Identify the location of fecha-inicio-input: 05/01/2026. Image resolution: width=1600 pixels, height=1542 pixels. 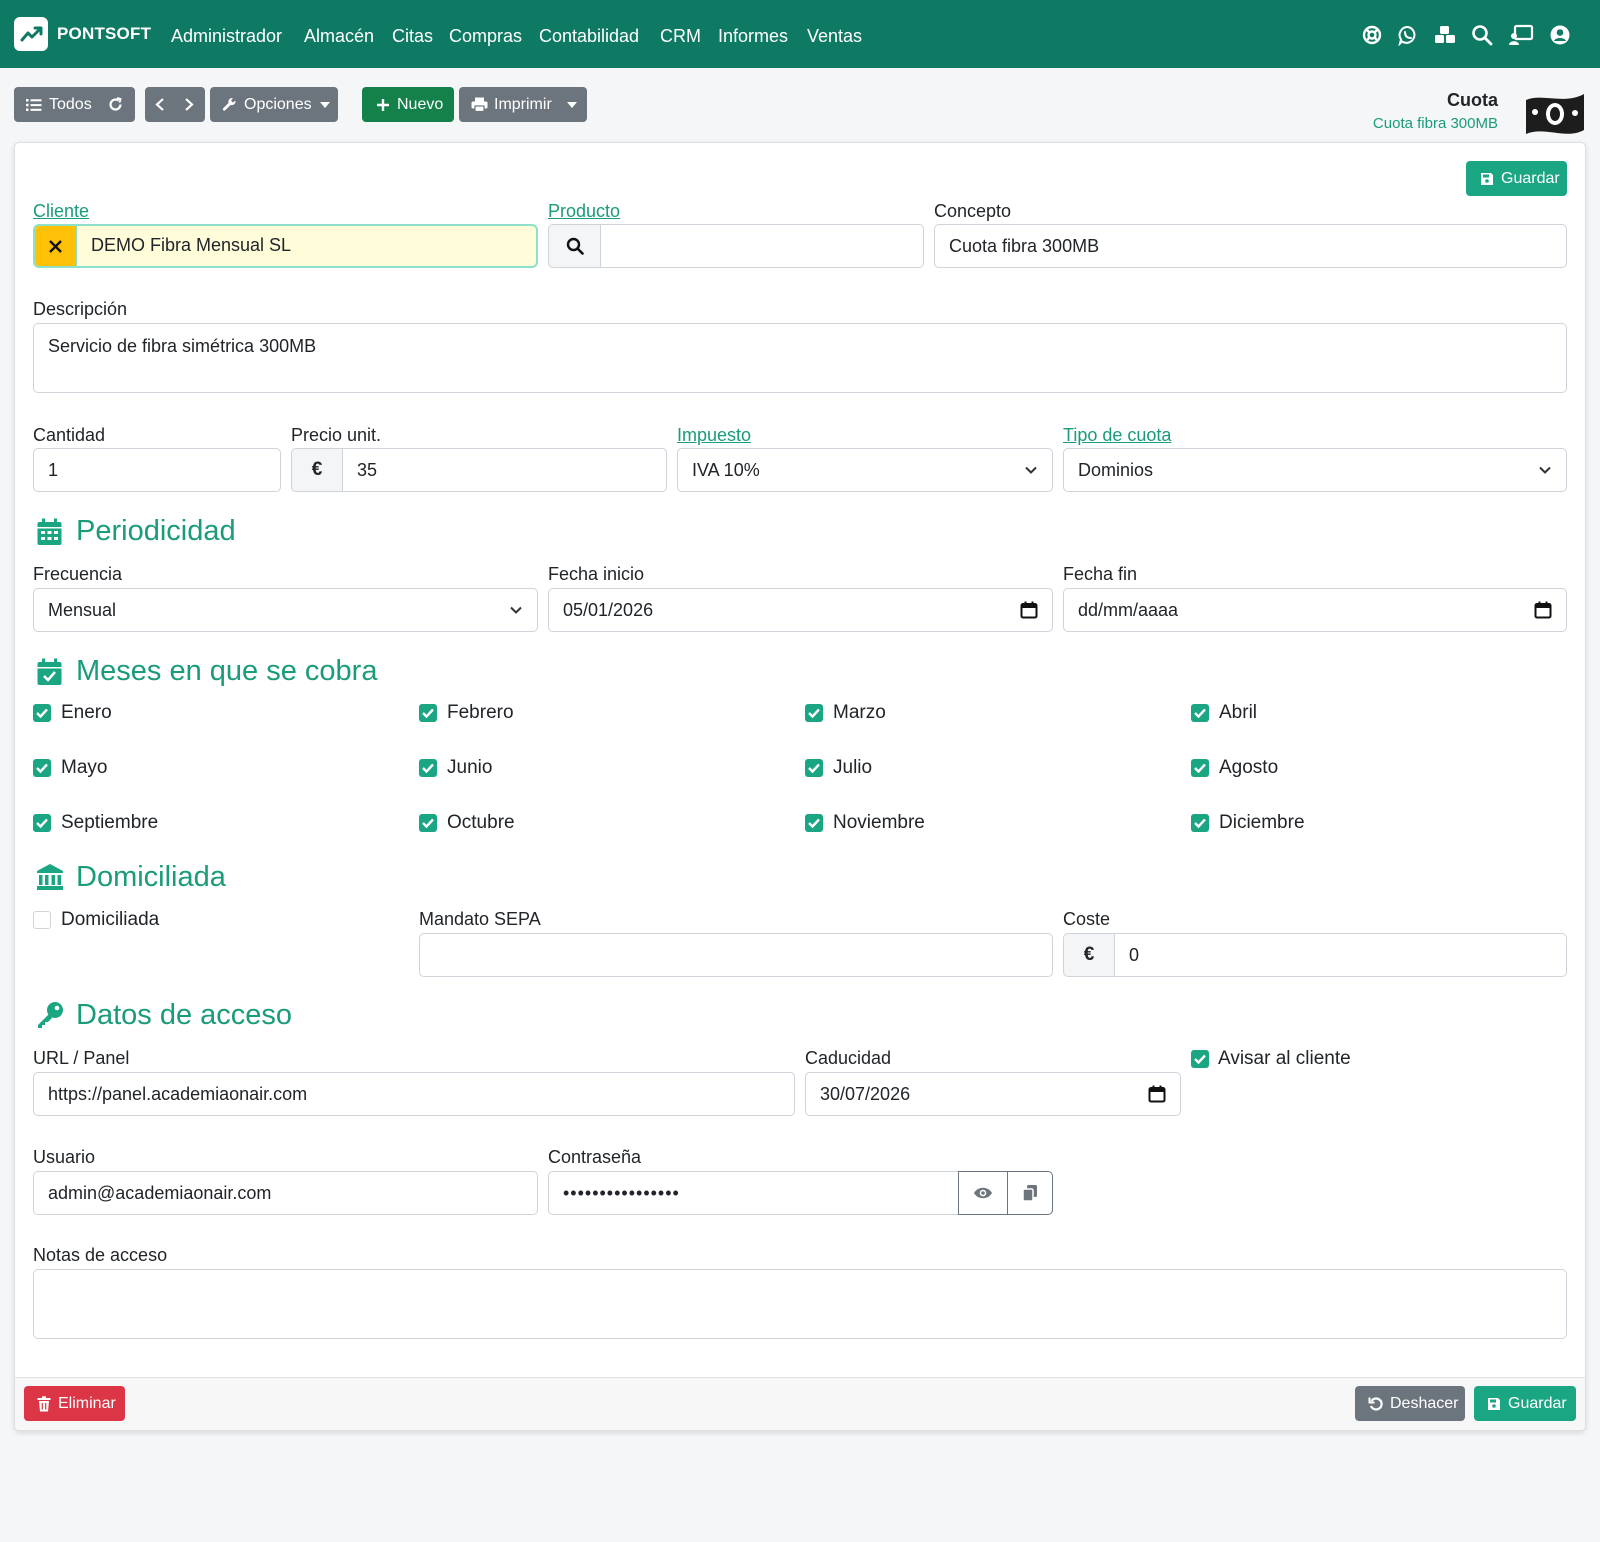
(800, 610).